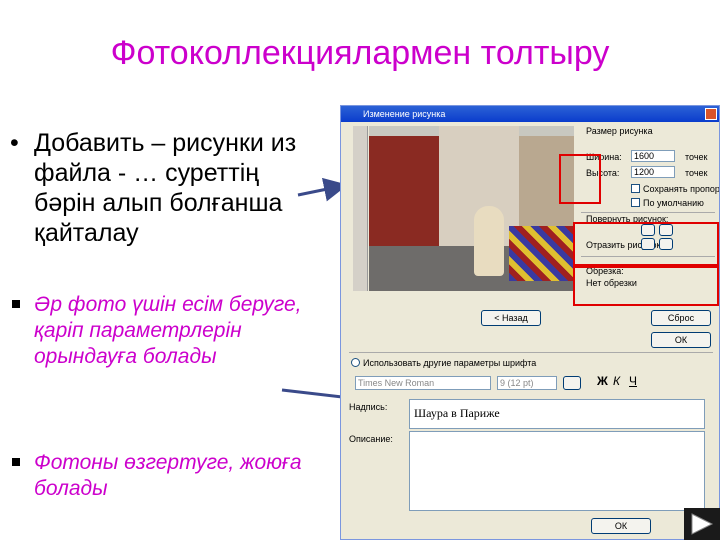 Image resolution: width=720 pixels, height=540 pixels. I want to click on font-name-select: Times New Roman, so click(423, 383).